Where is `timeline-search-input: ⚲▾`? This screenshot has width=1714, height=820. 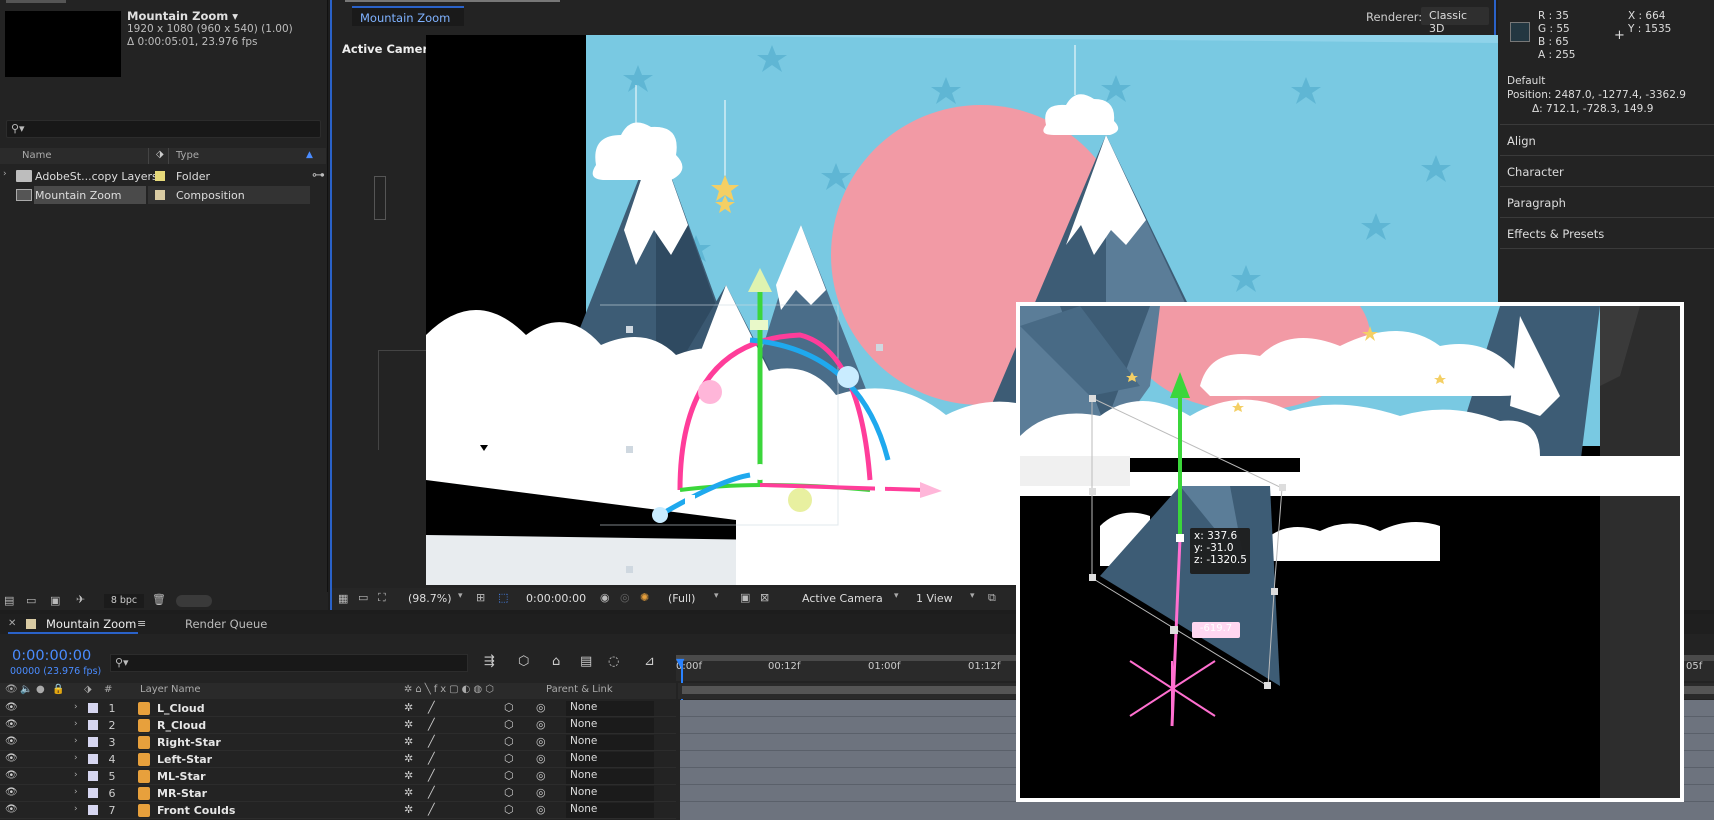
timeline-search-input: ⚲▾ is located at coordinates (289, 663).